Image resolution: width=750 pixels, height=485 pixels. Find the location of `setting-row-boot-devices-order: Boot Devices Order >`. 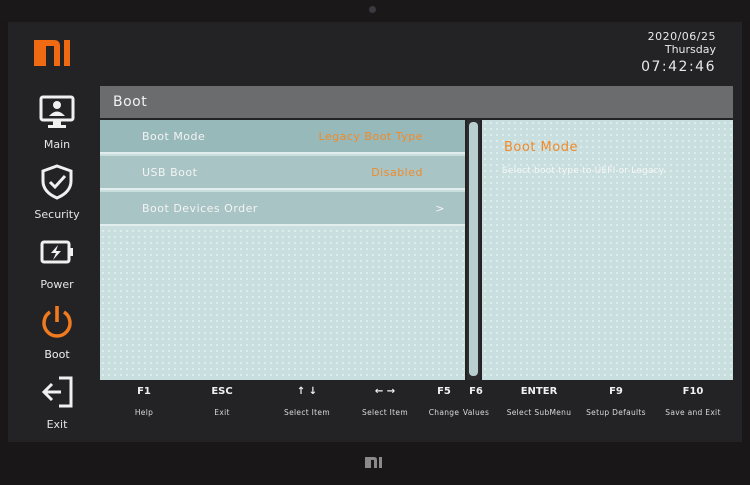

setting-row-boot-devices-order: Boot Devices Order > is located at coordinates (282, 209).